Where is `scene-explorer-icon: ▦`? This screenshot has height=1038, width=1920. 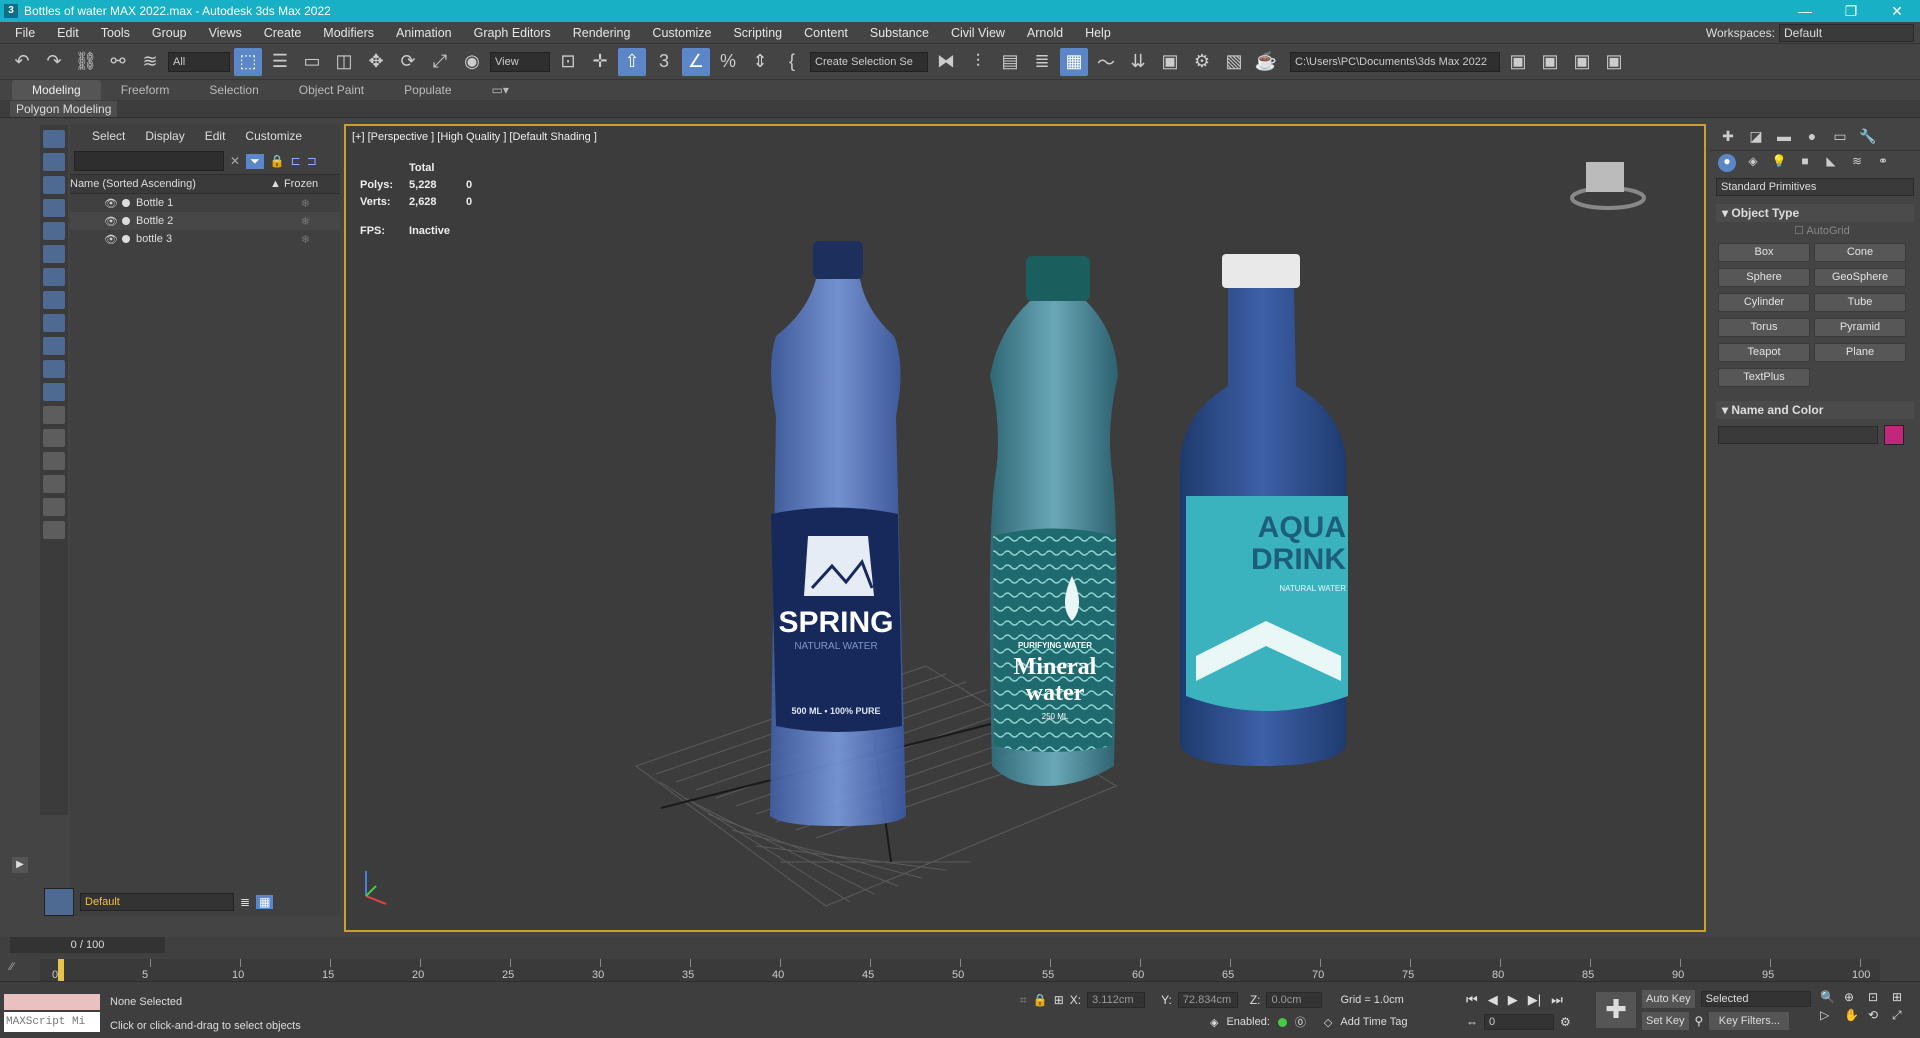
scene-explorer-icon: ▦ is located at coordinates (1074, 61).